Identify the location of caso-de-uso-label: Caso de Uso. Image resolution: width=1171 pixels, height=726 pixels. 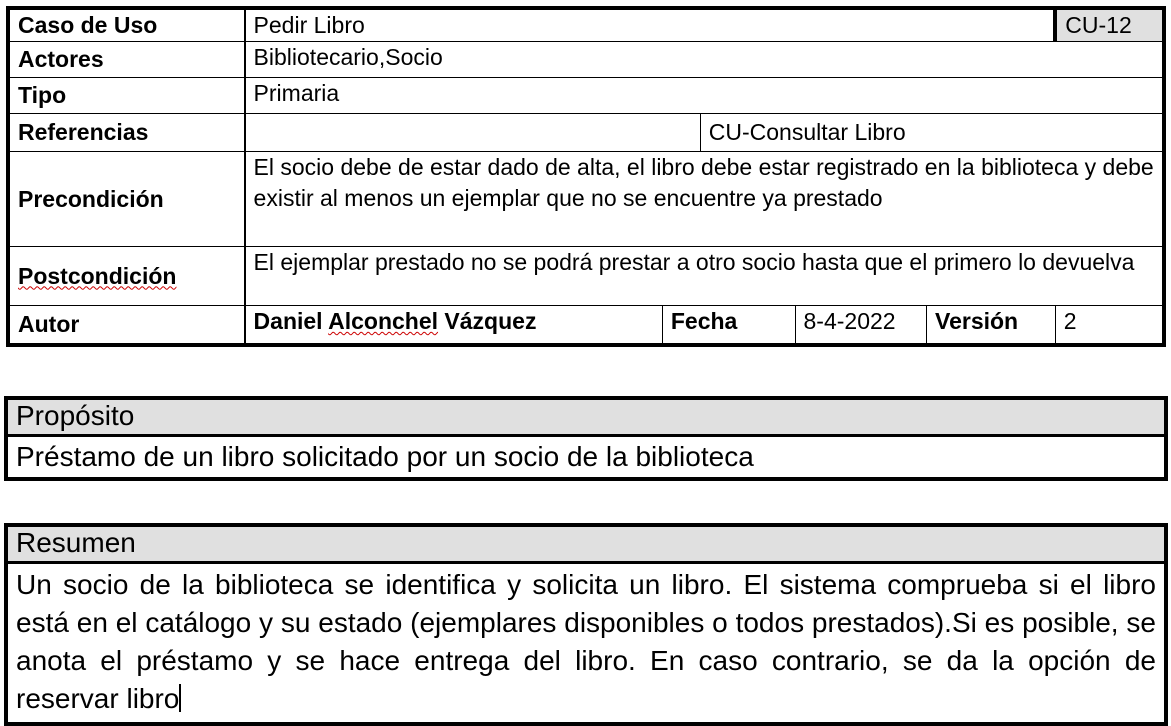
(126, 24).